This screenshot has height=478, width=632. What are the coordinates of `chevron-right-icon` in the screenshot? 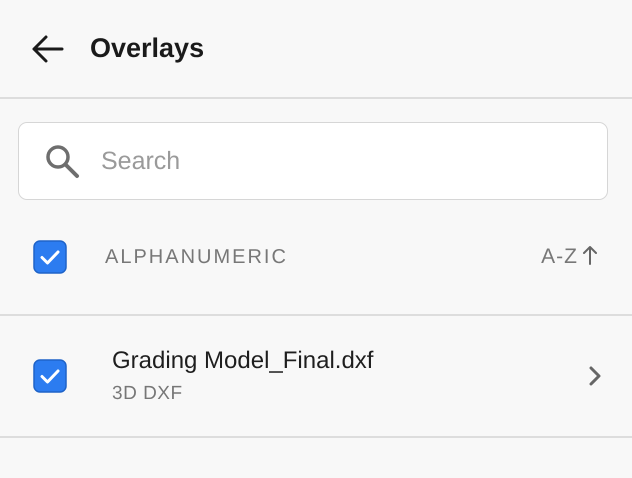 It's located at (595, 376).